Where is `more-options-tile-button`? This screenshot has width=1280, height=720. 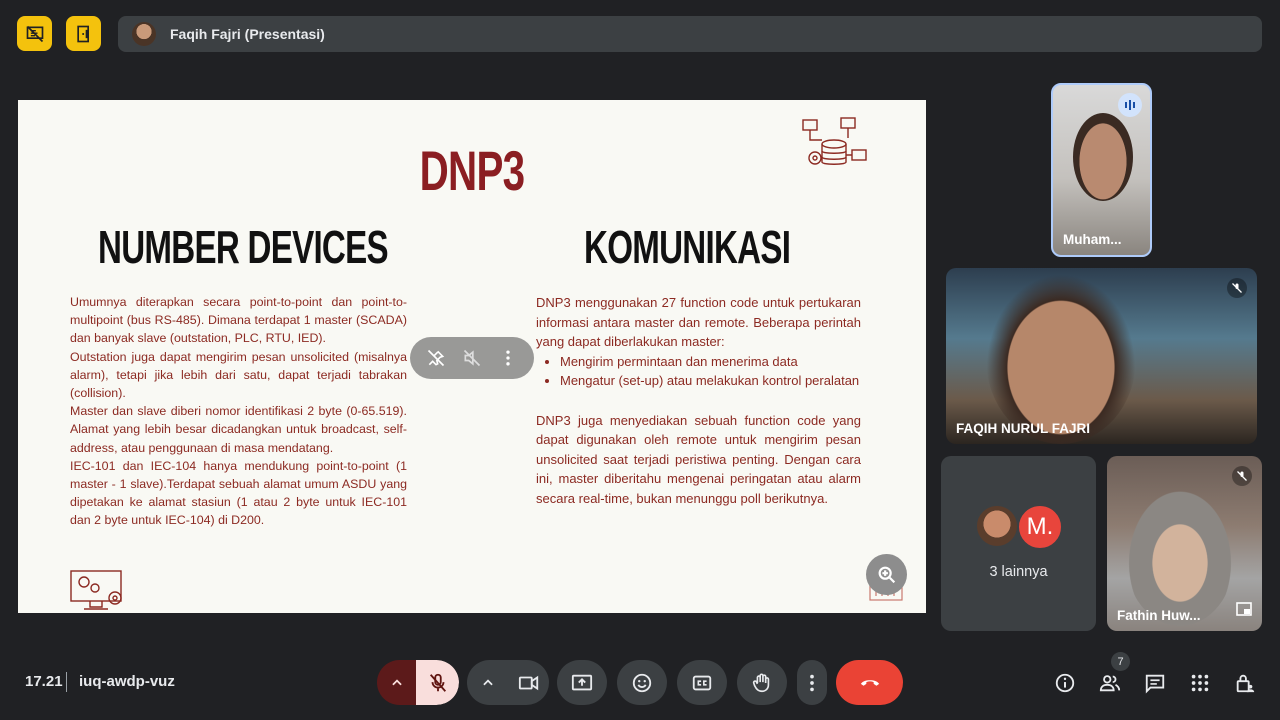
more-options-tile-button is located at coordinates (508, 358).